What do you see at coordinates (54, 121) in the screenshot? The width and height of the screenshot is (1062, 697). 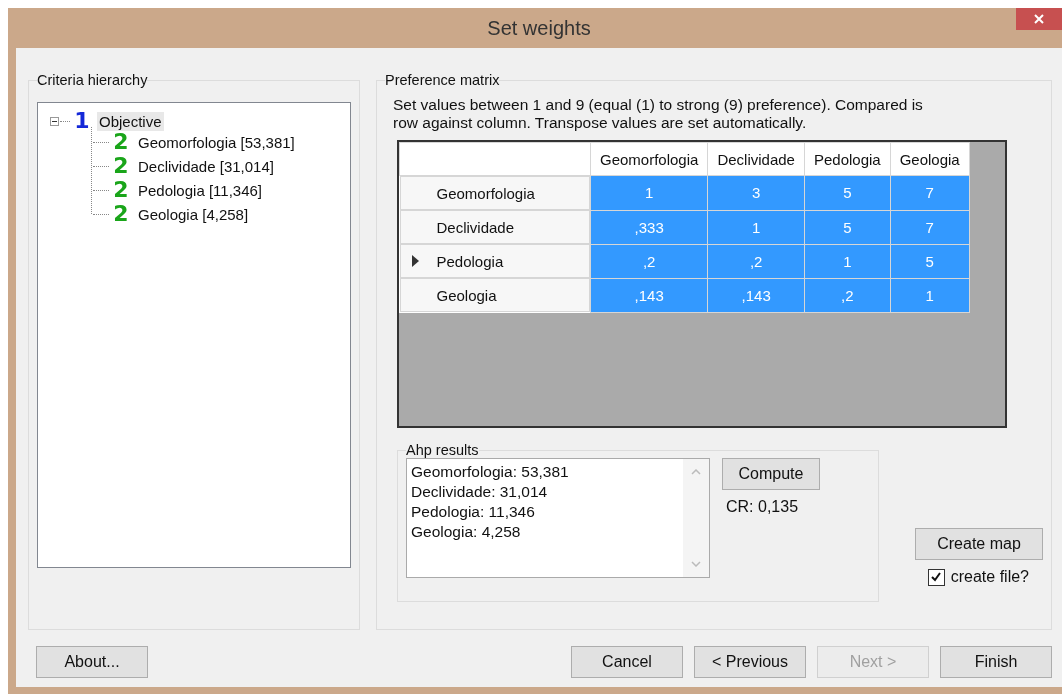 I see `collapse-toggle` at bounding box center [54, 121].